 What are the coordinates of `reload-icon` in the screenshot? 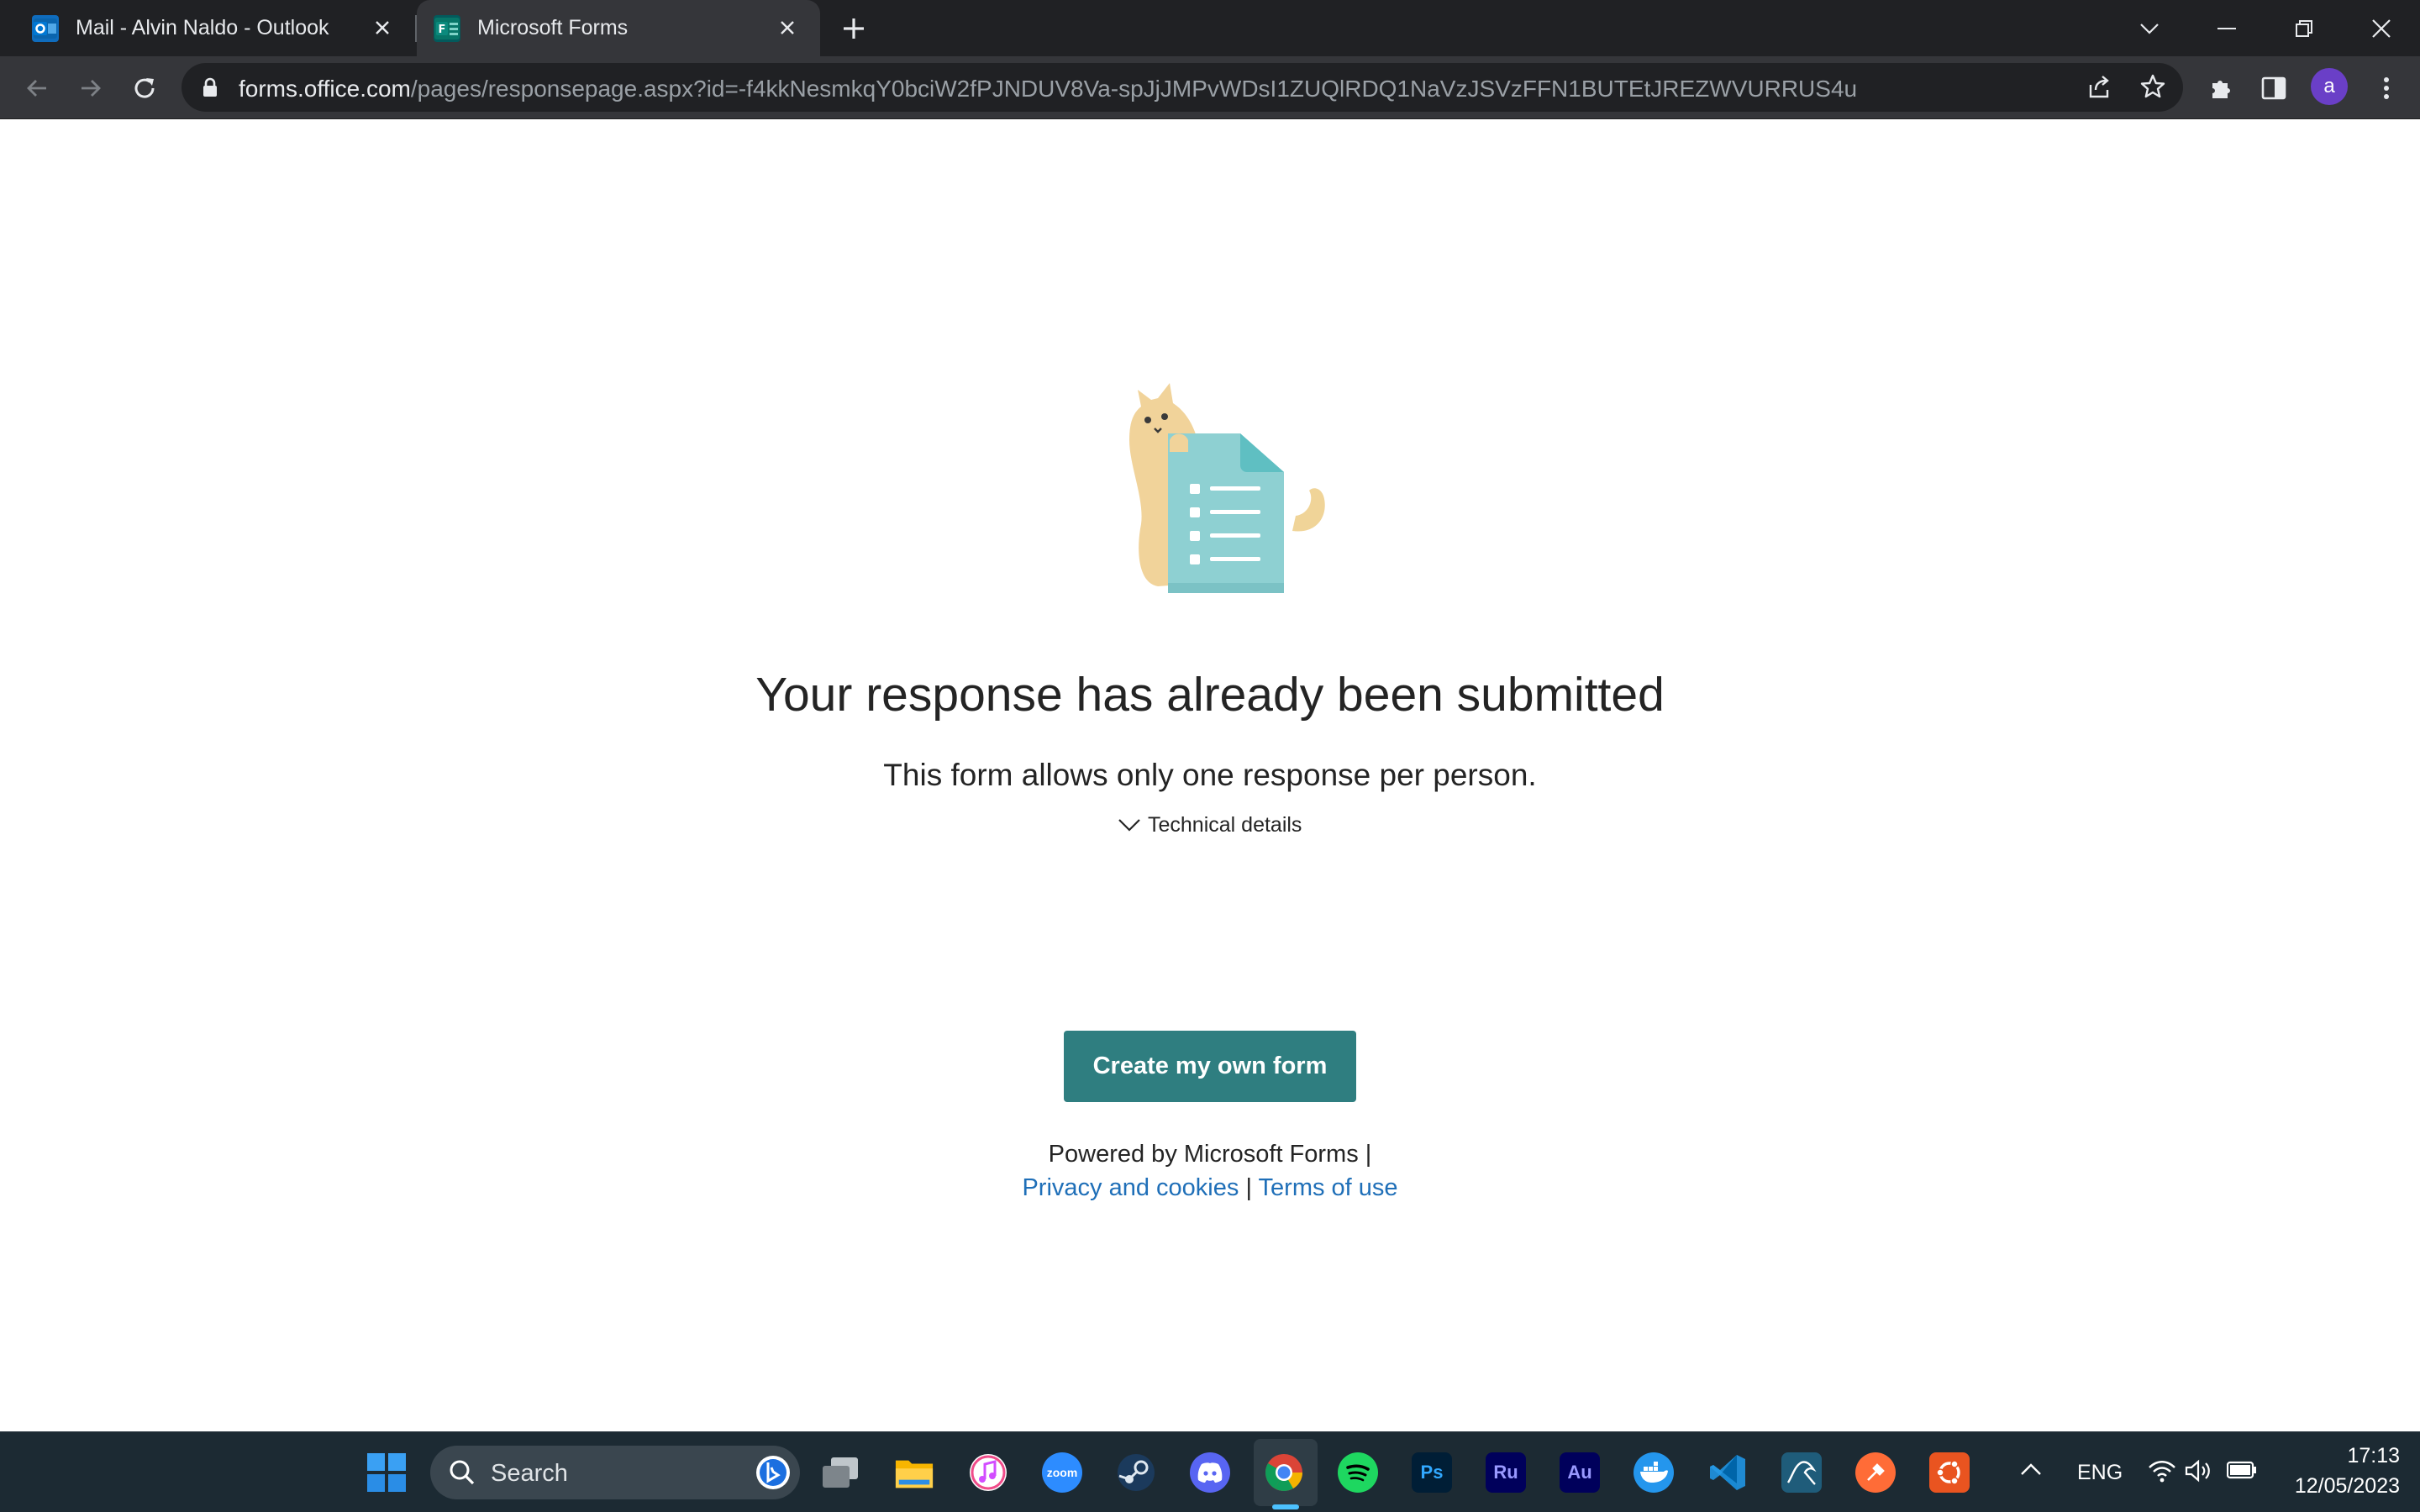 It's located at (144, 88).